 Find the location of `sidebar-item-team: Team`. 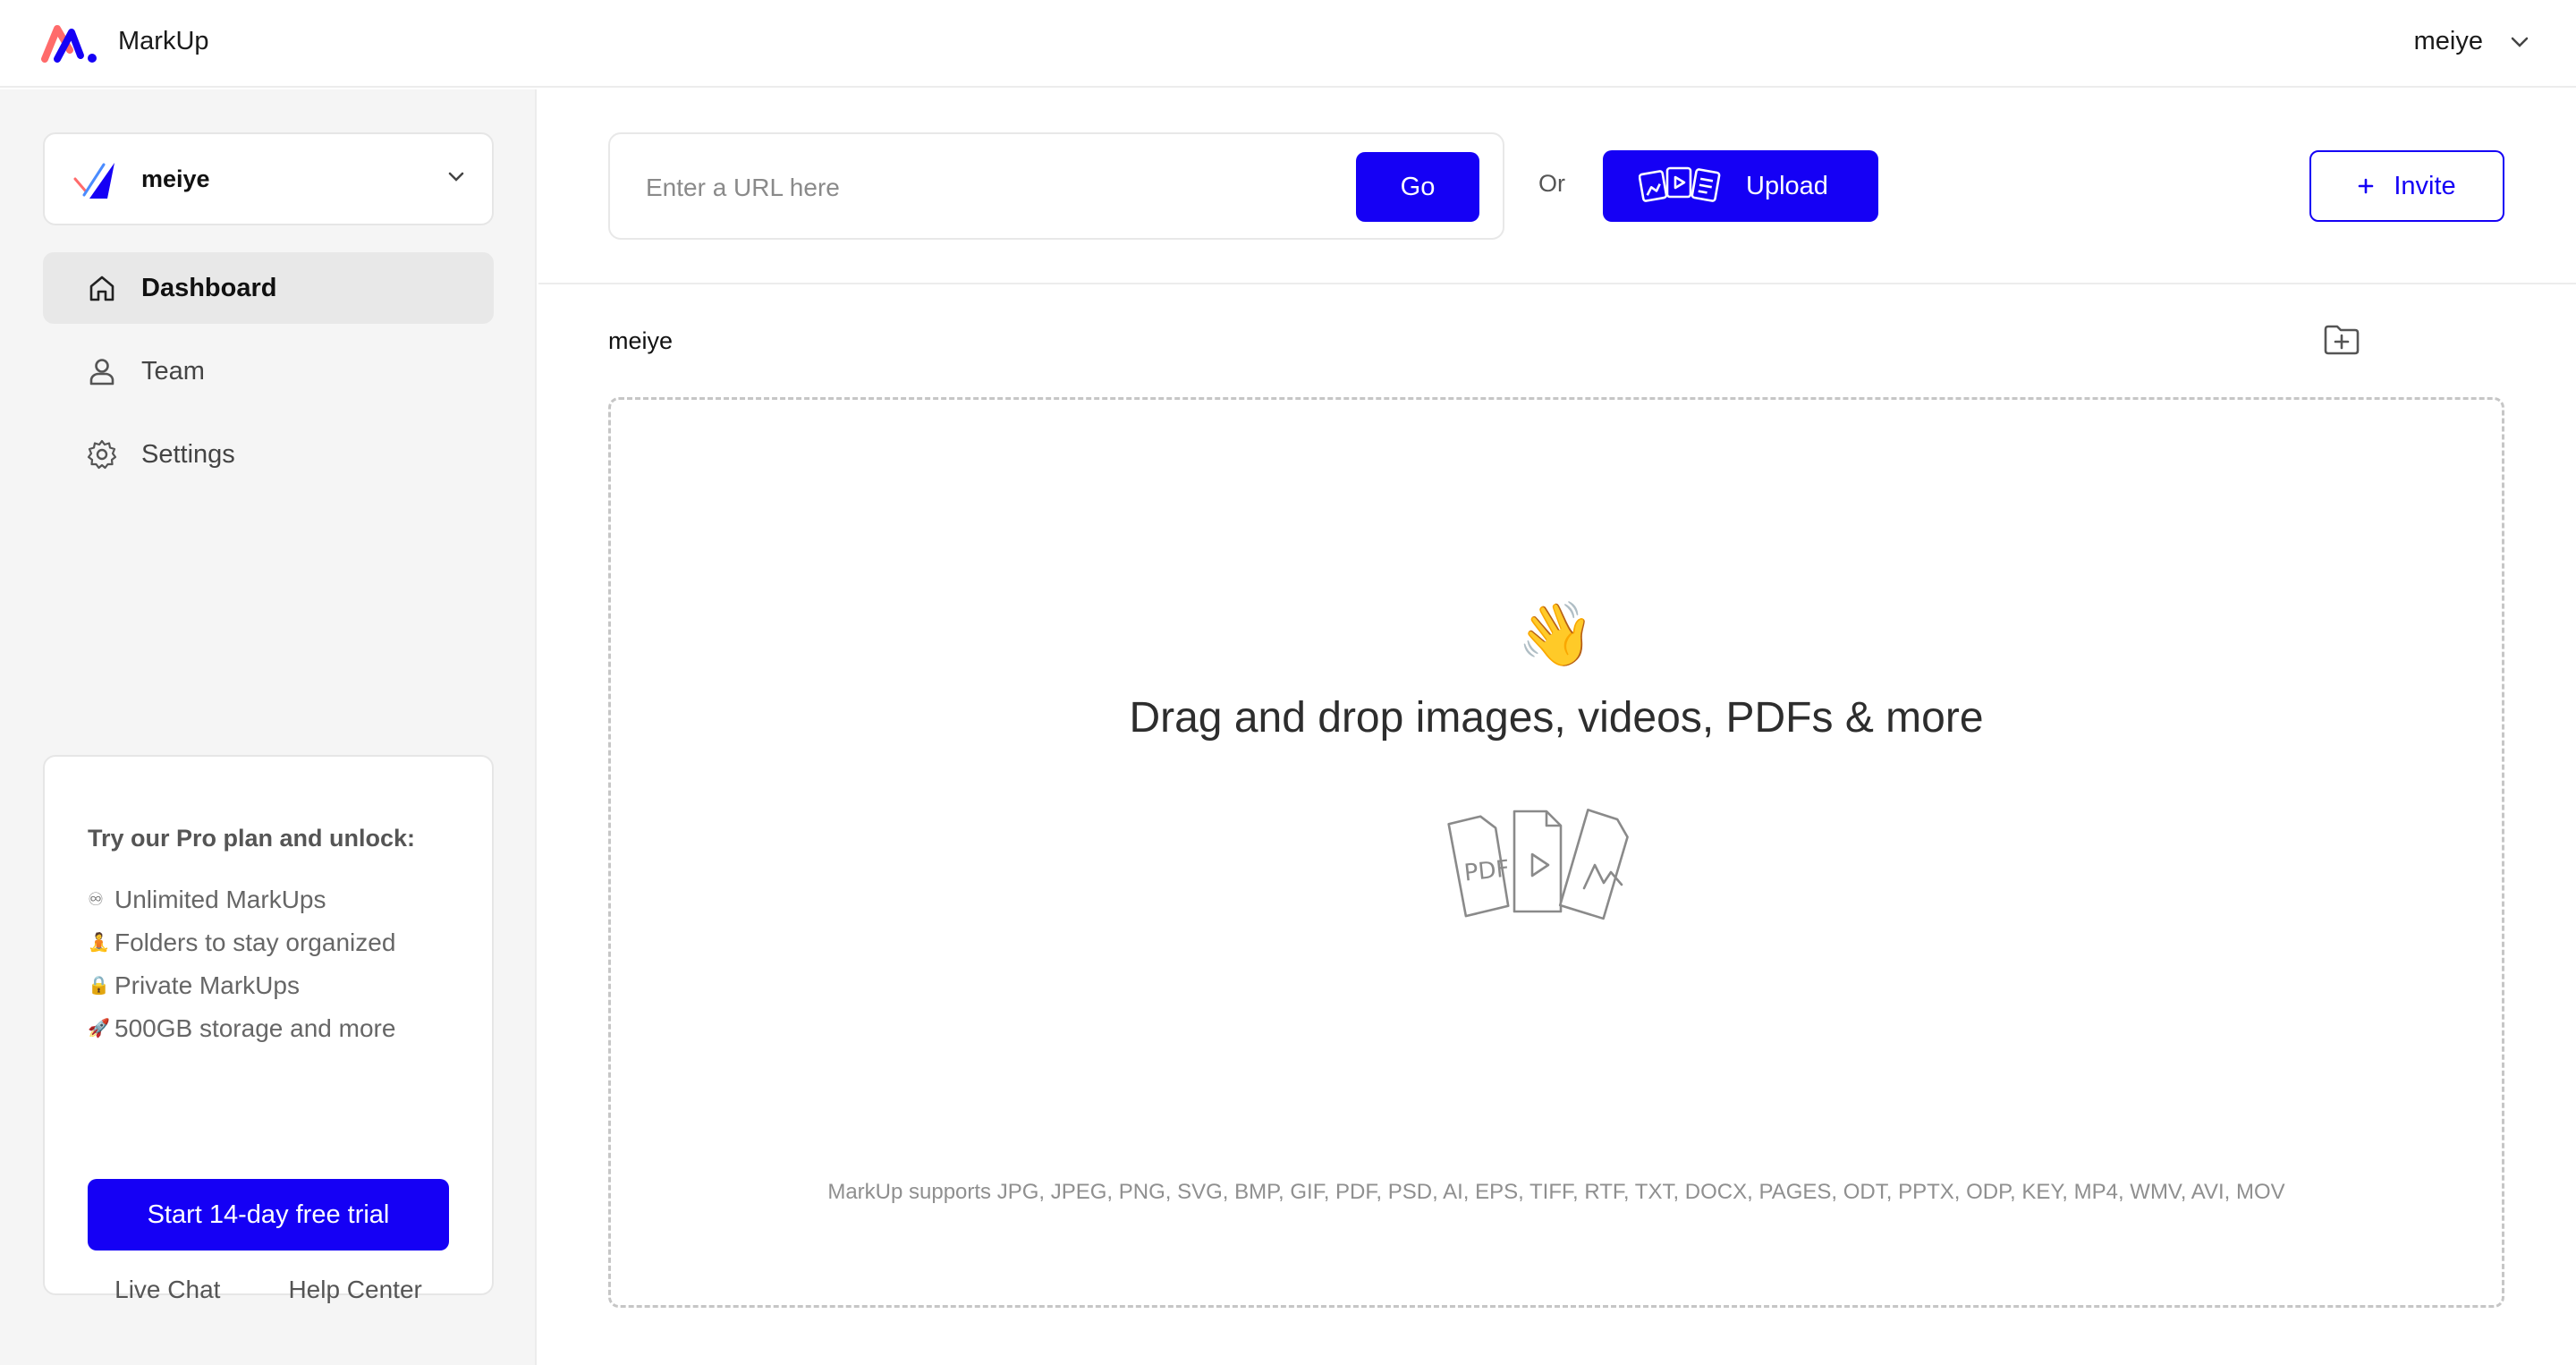

sidebar-item-team: Team is located at coordinates (268, 371).